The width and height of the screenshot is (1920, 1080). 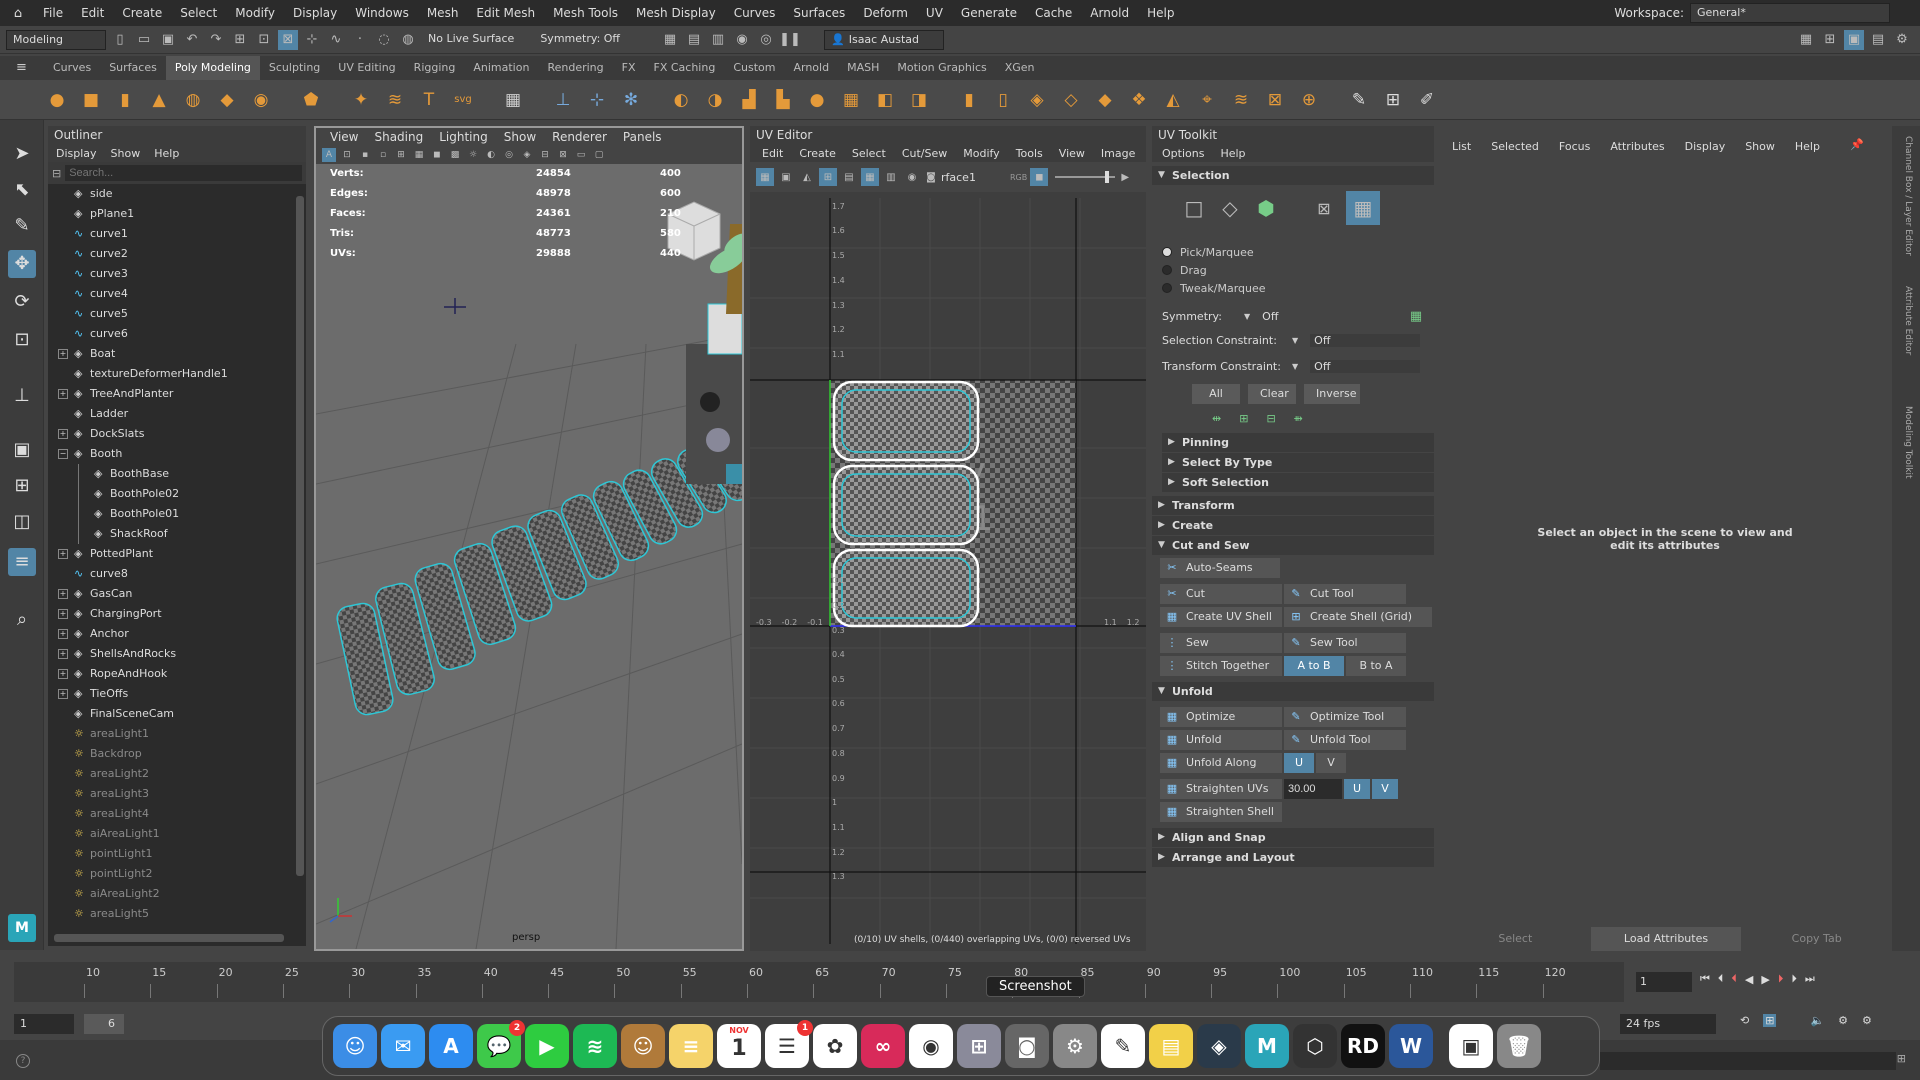 I want to click on outliner-item: ∿ curve8, so click(x=177, y=574).